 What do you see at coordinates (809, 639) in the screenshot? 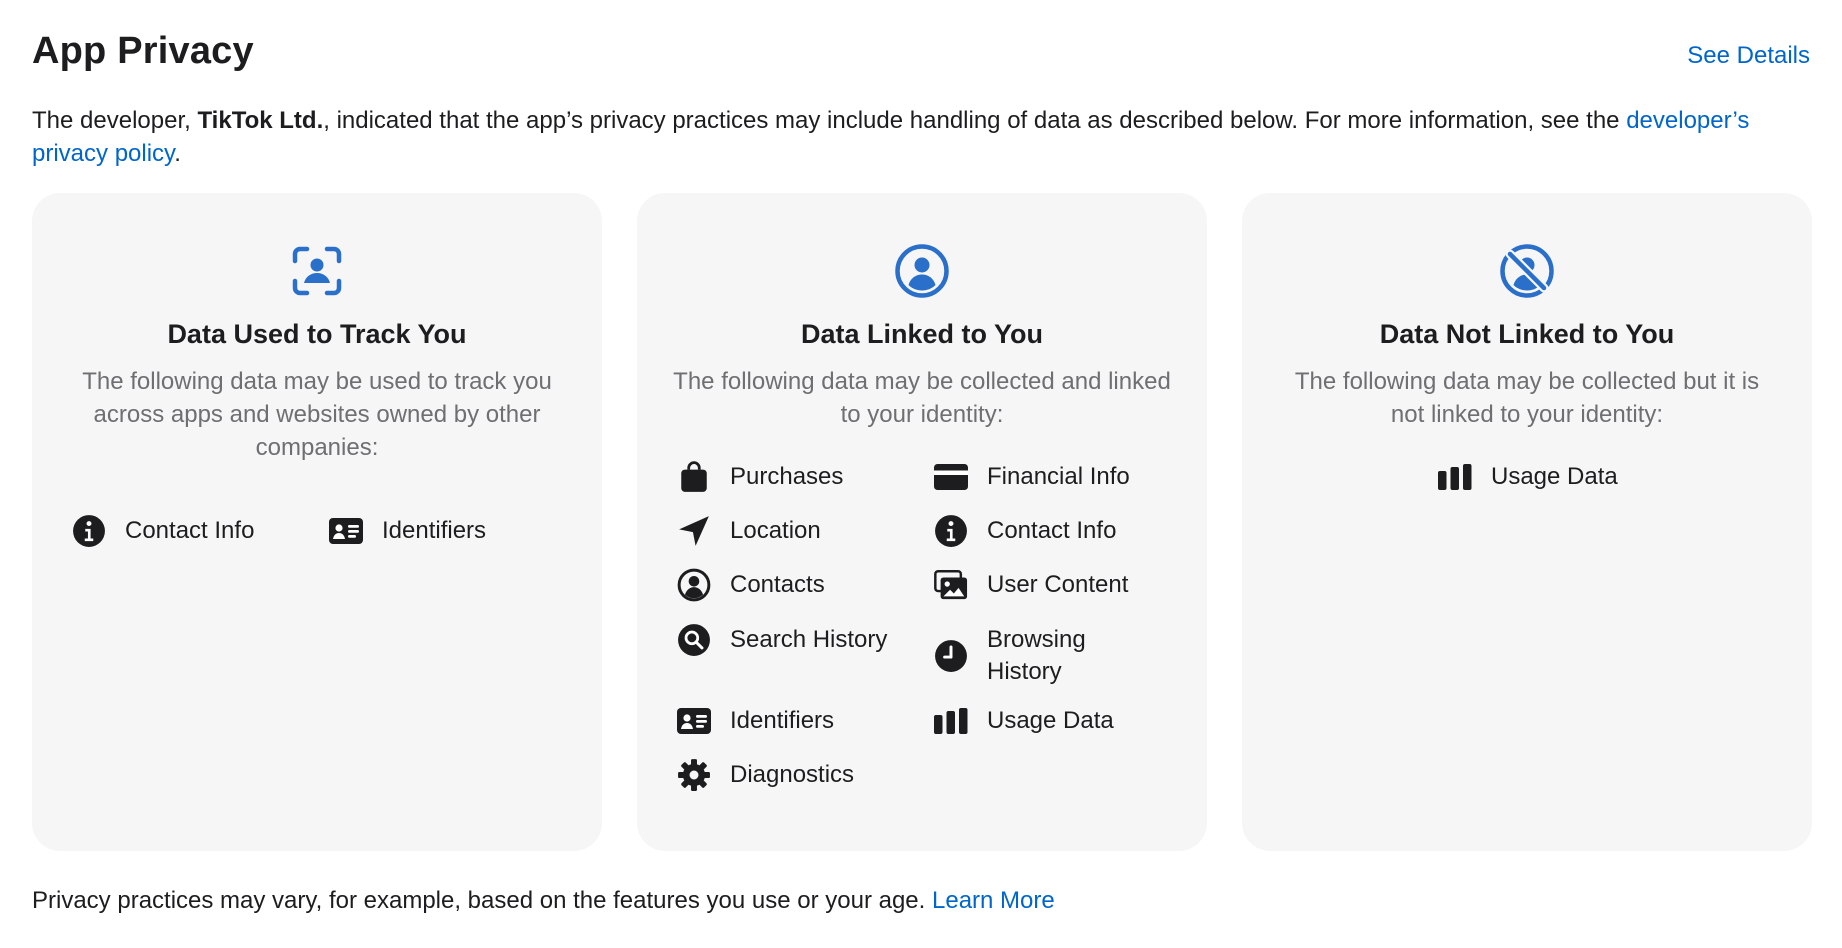
I see `list-item-label: Search History` at bounding box center [809, 639].